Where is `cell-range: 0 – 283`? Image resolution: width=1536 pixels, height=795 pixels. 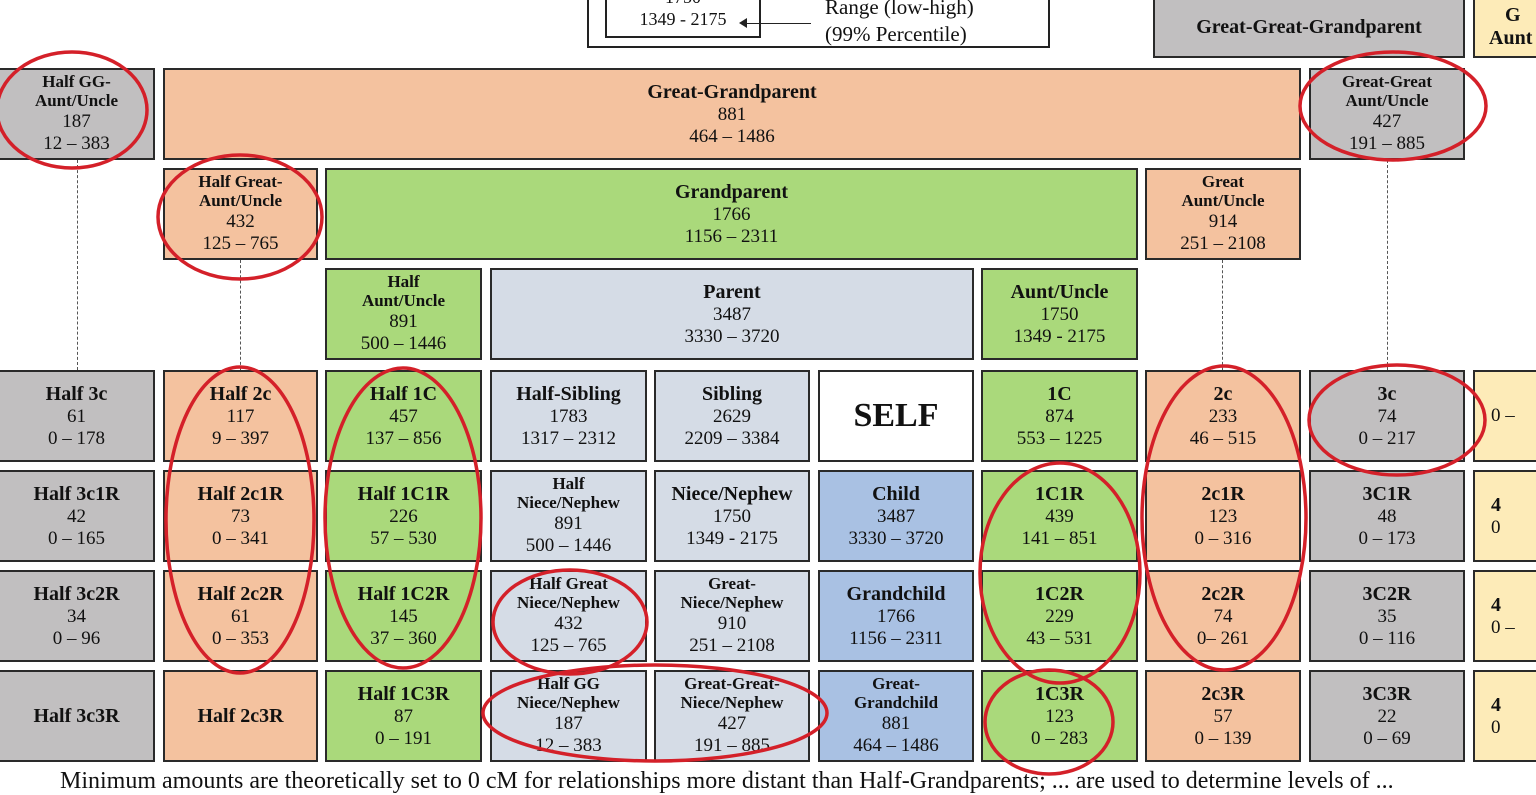
cell-range: 0 – 283 is located at coordinates (1059, 738).